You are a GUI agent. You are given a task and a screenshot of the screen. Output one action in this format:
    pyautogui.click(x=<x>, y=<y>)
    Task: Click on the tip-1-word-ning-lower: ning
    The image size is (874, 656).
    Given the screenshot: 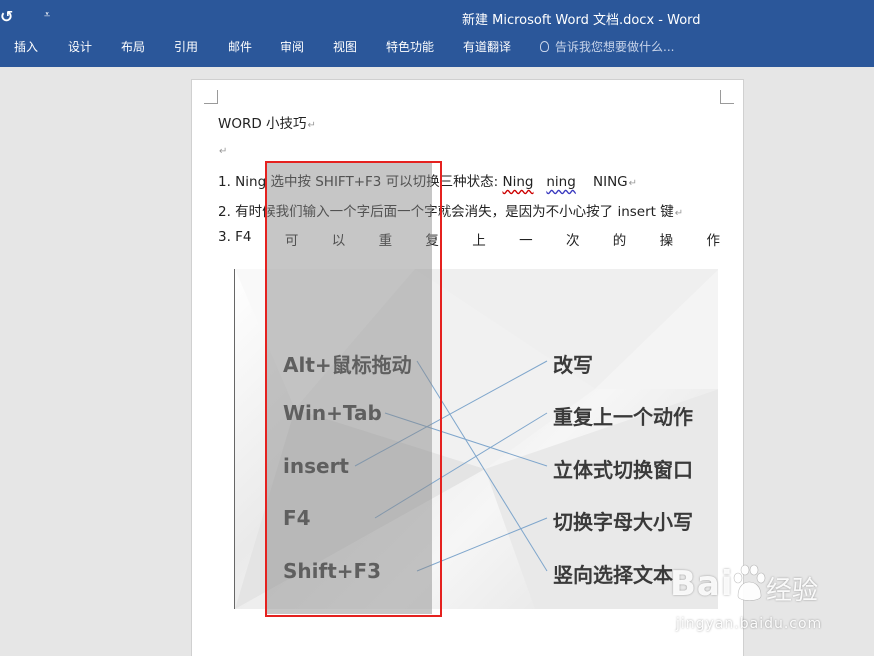 What is the action you would take?
    pyautogui.click(x=561, y=182)
    